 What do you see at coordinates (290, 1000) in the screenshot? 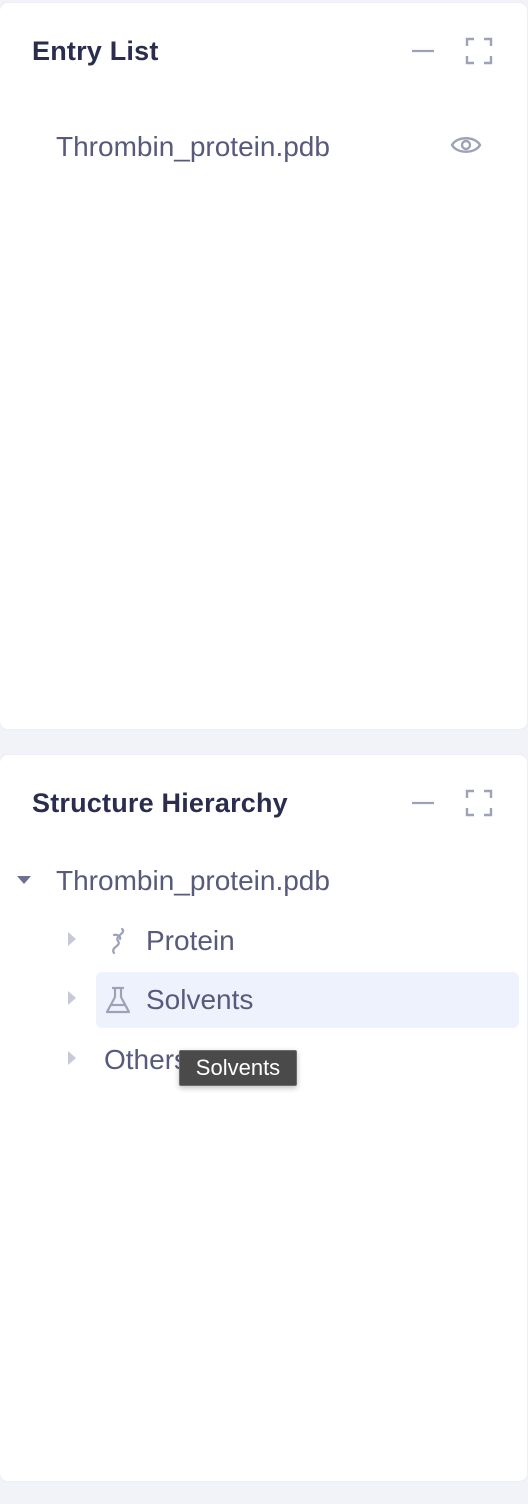
I see `tree-node-solvents: Solvents` at bounding box center [290, 1000].